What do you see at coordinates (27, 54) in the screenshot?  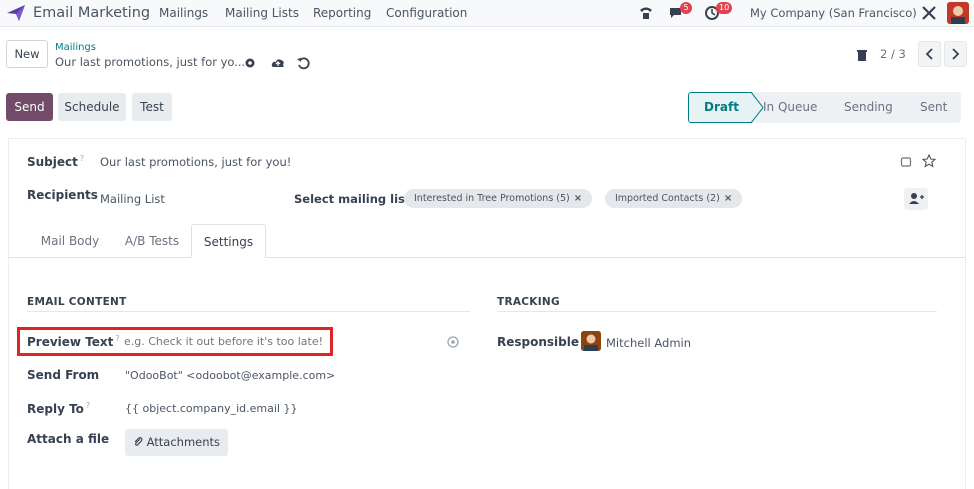 I see `new-button: New` at bounding box center [27, 54].